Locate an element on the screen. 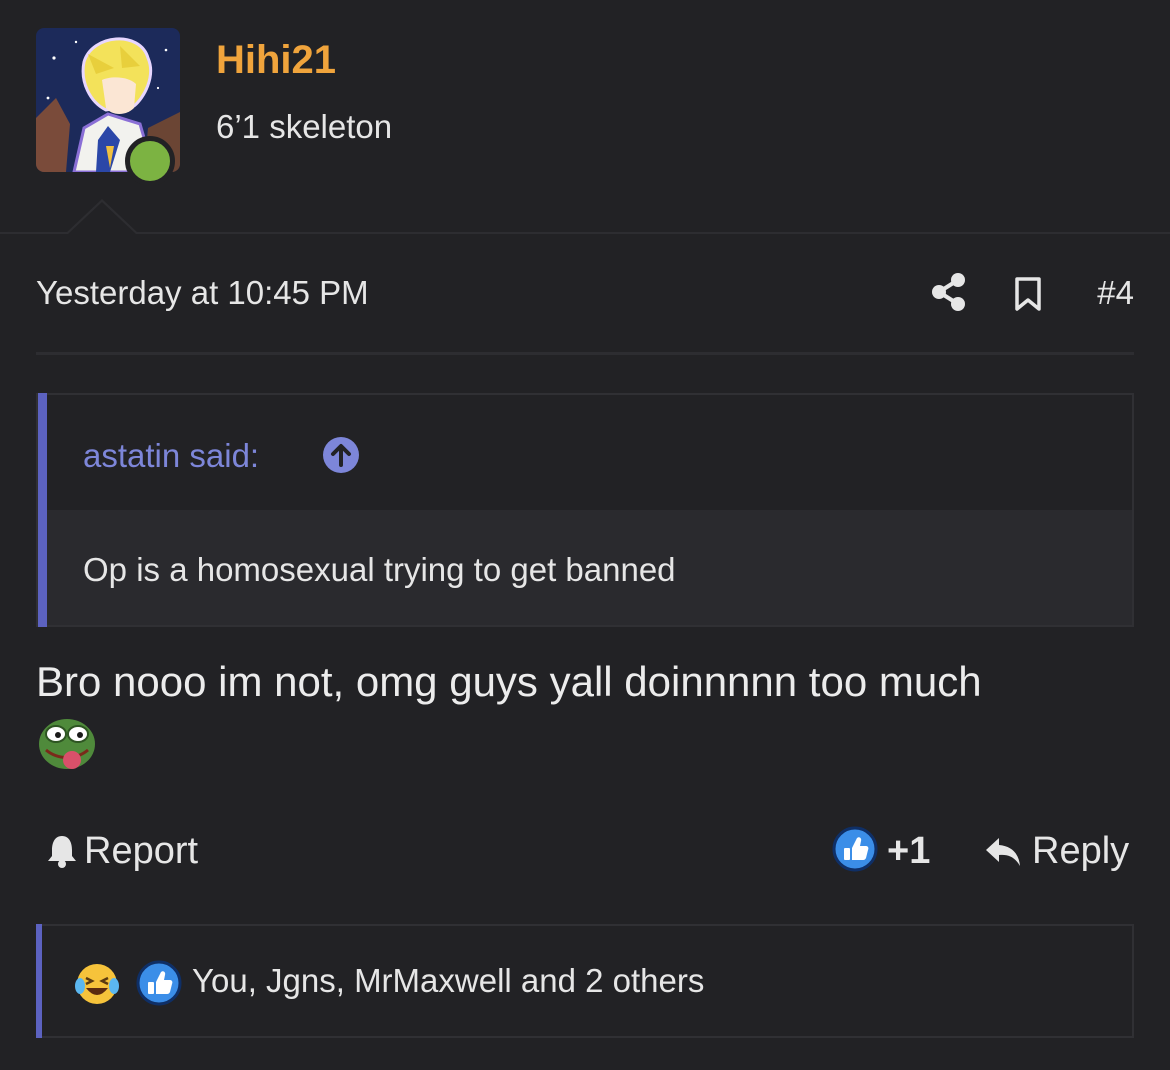 This screenshot has height=1070, width=1170. quote-header: astatin said: is located at coordinates (589, 452).